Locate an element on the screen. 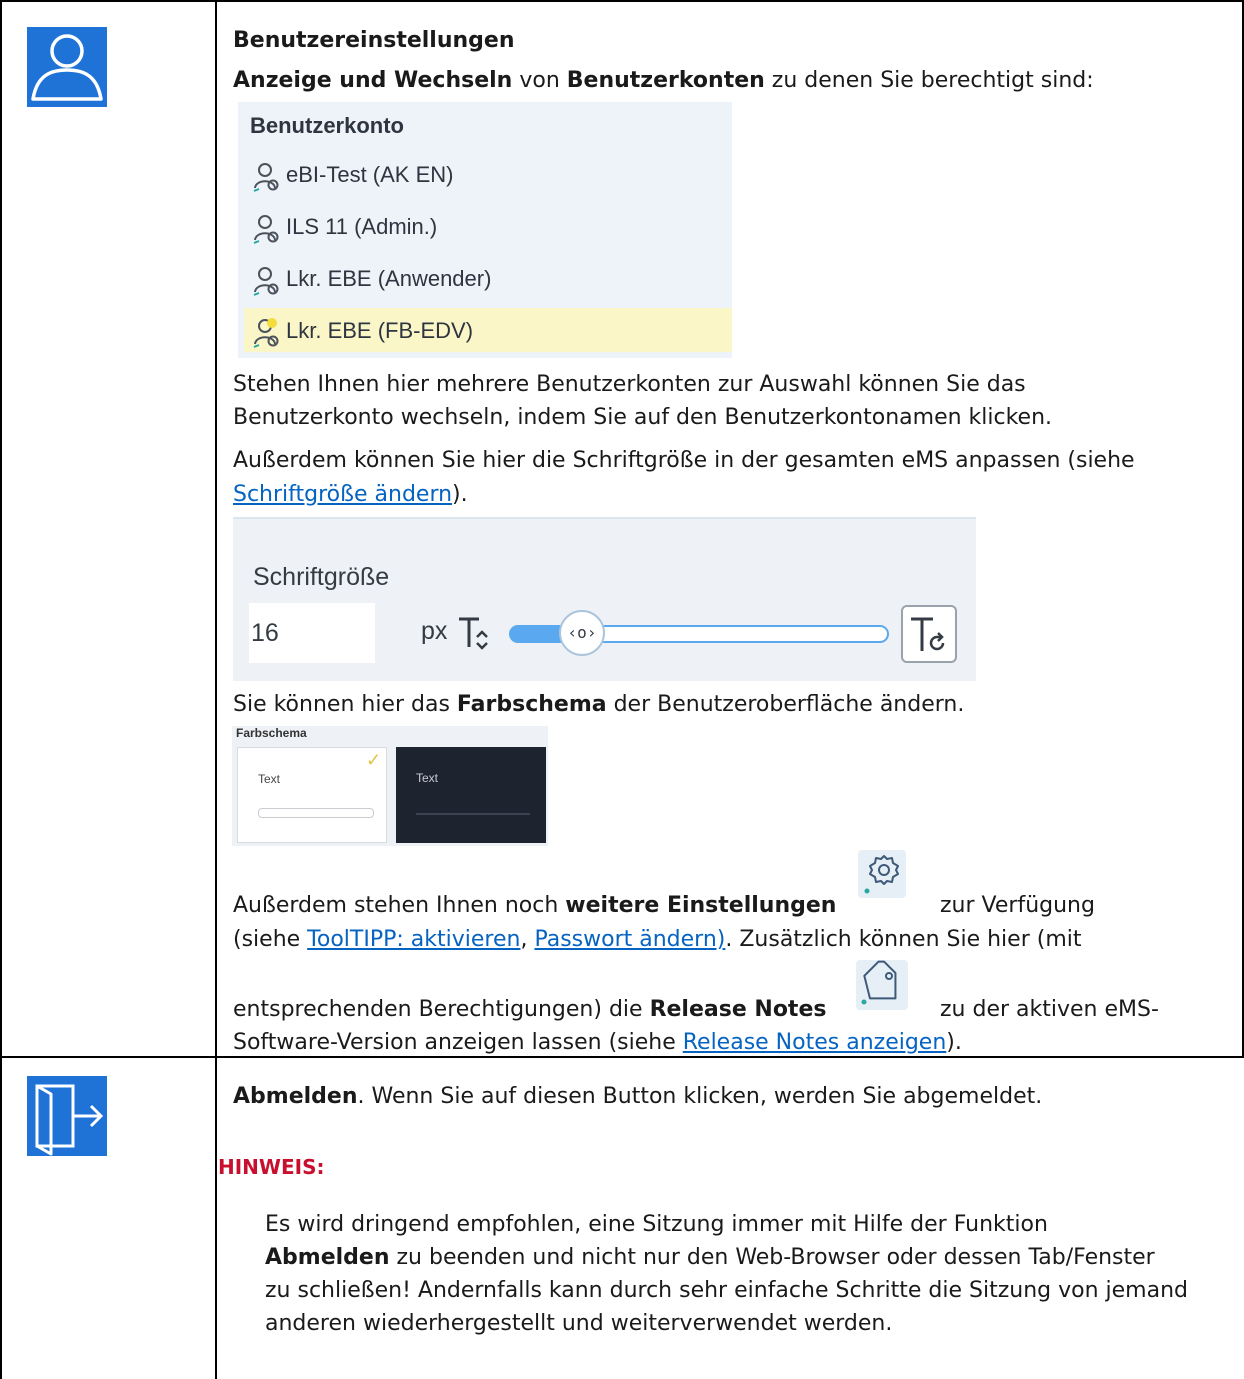  intro-bold-1: Anzeige und Wechseln is located at coordinates (373, 80).